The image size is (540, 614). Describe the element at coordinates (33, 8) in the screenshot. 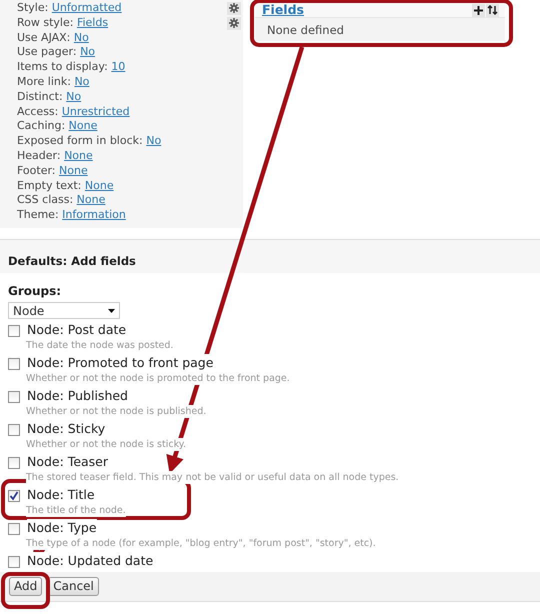

I see `setting-label: Style:` at that location.